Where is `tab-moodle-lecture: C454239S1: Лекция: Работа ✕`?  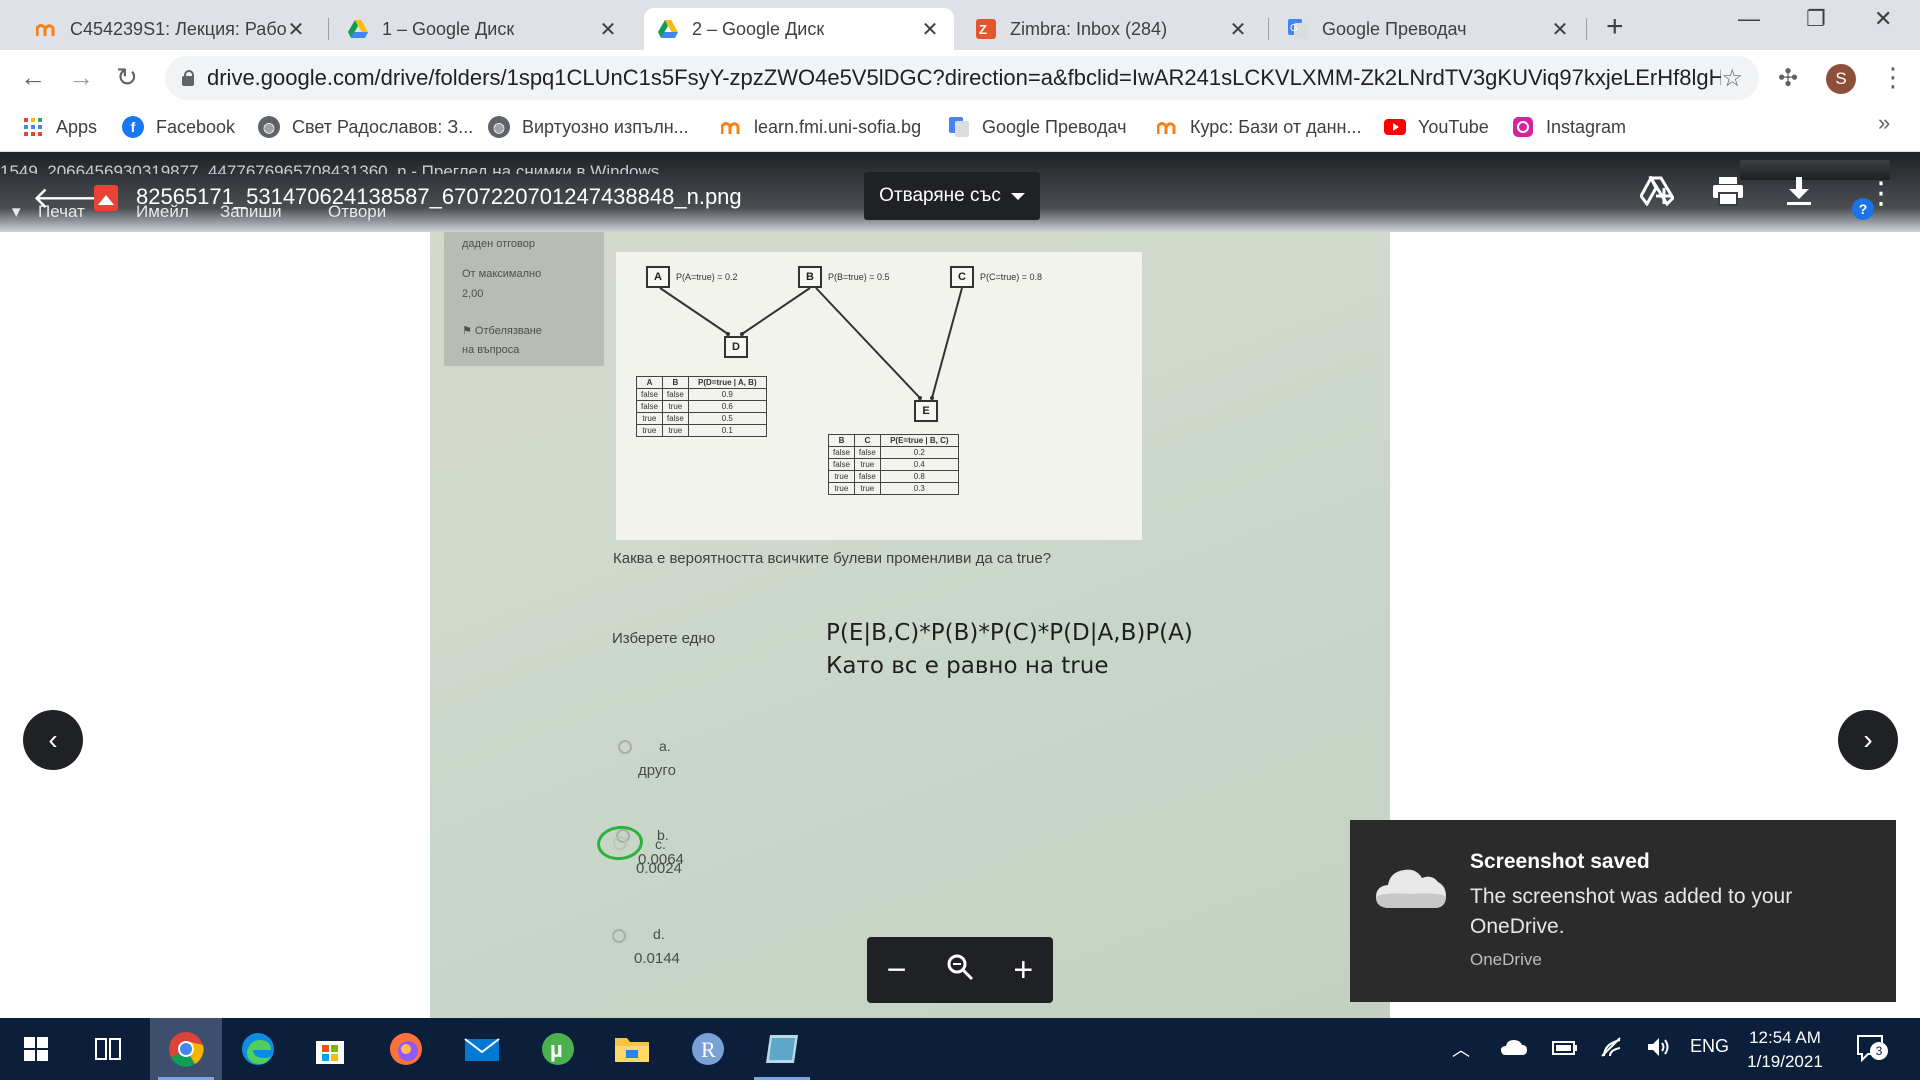 tab-moodle-lecture: C454239S1: Лекция: Работа ✕ is located at coordinates (171, 29).